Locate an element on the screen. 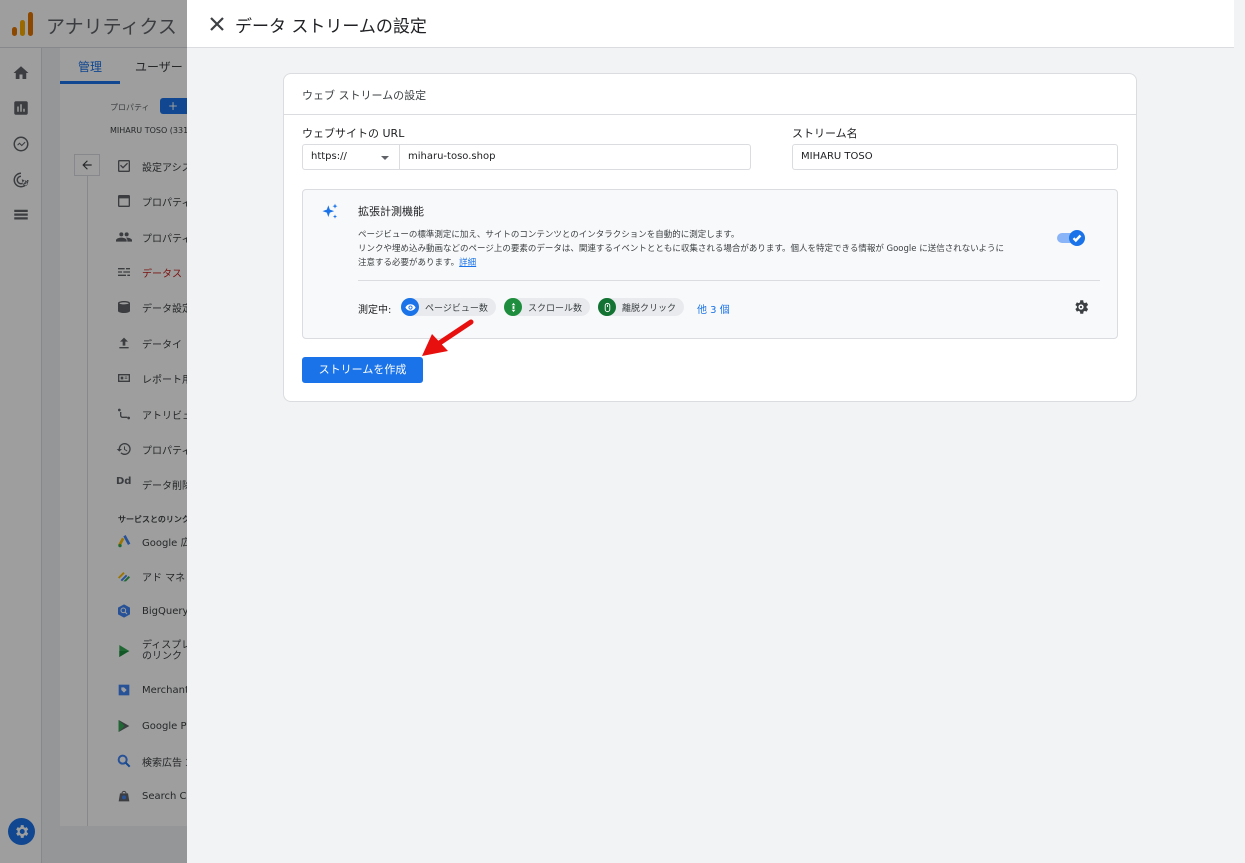  chip-label: 離脱クリック is located at coordinates (649, 308).